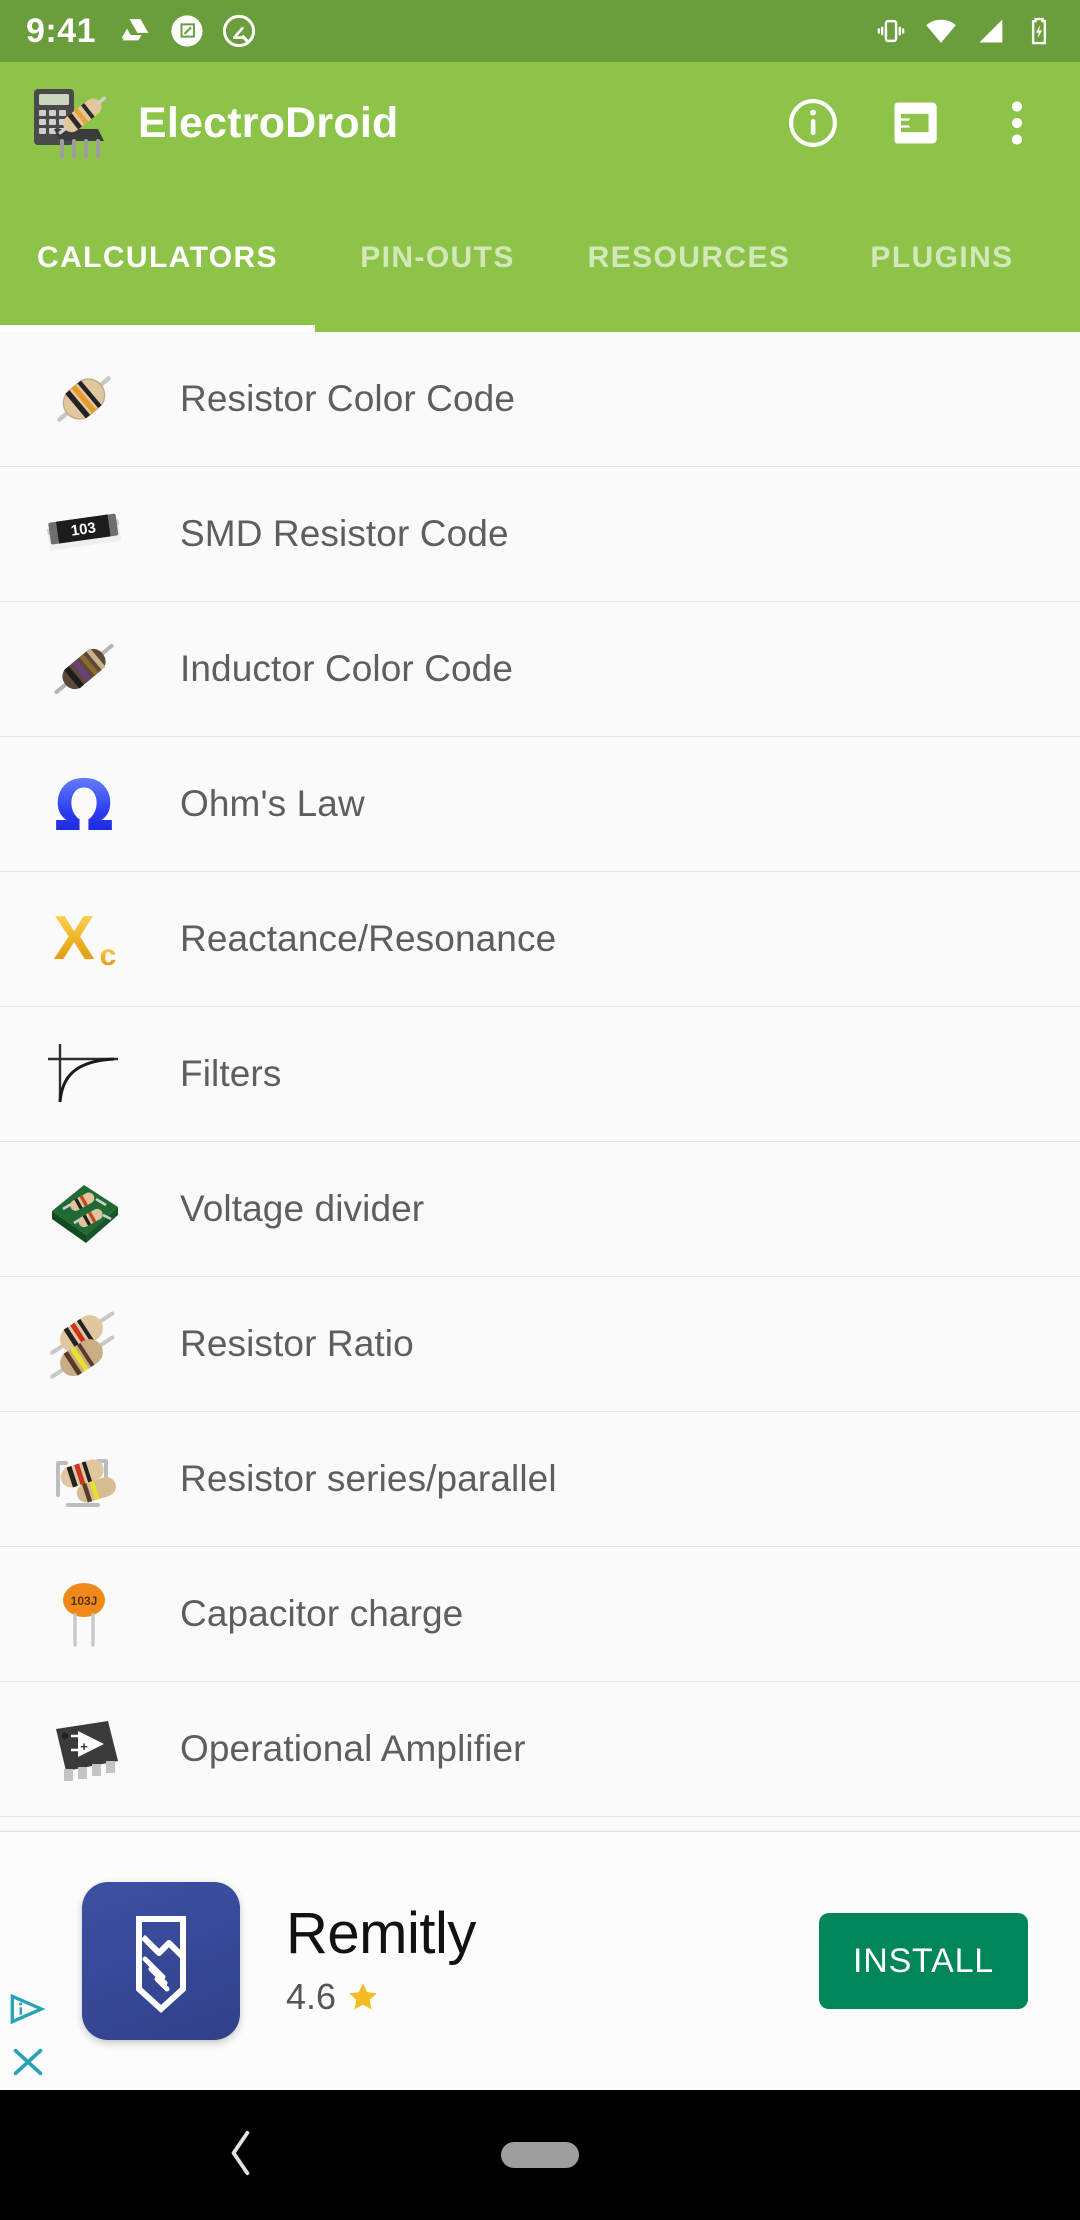 This screenshot has height=2220, width=1080. I want to click on ad-text-block: Remitly 4.6, so click(381, 1959).